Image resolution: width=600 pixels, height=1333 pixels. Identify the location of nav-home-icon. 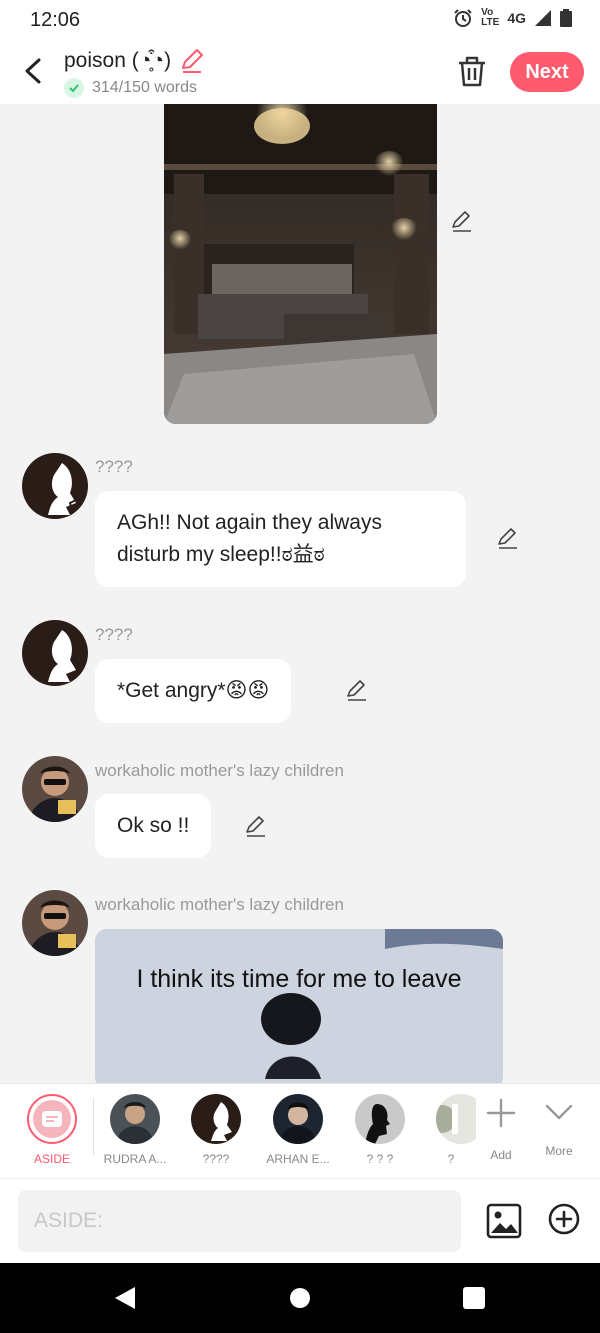
(300, 1298).